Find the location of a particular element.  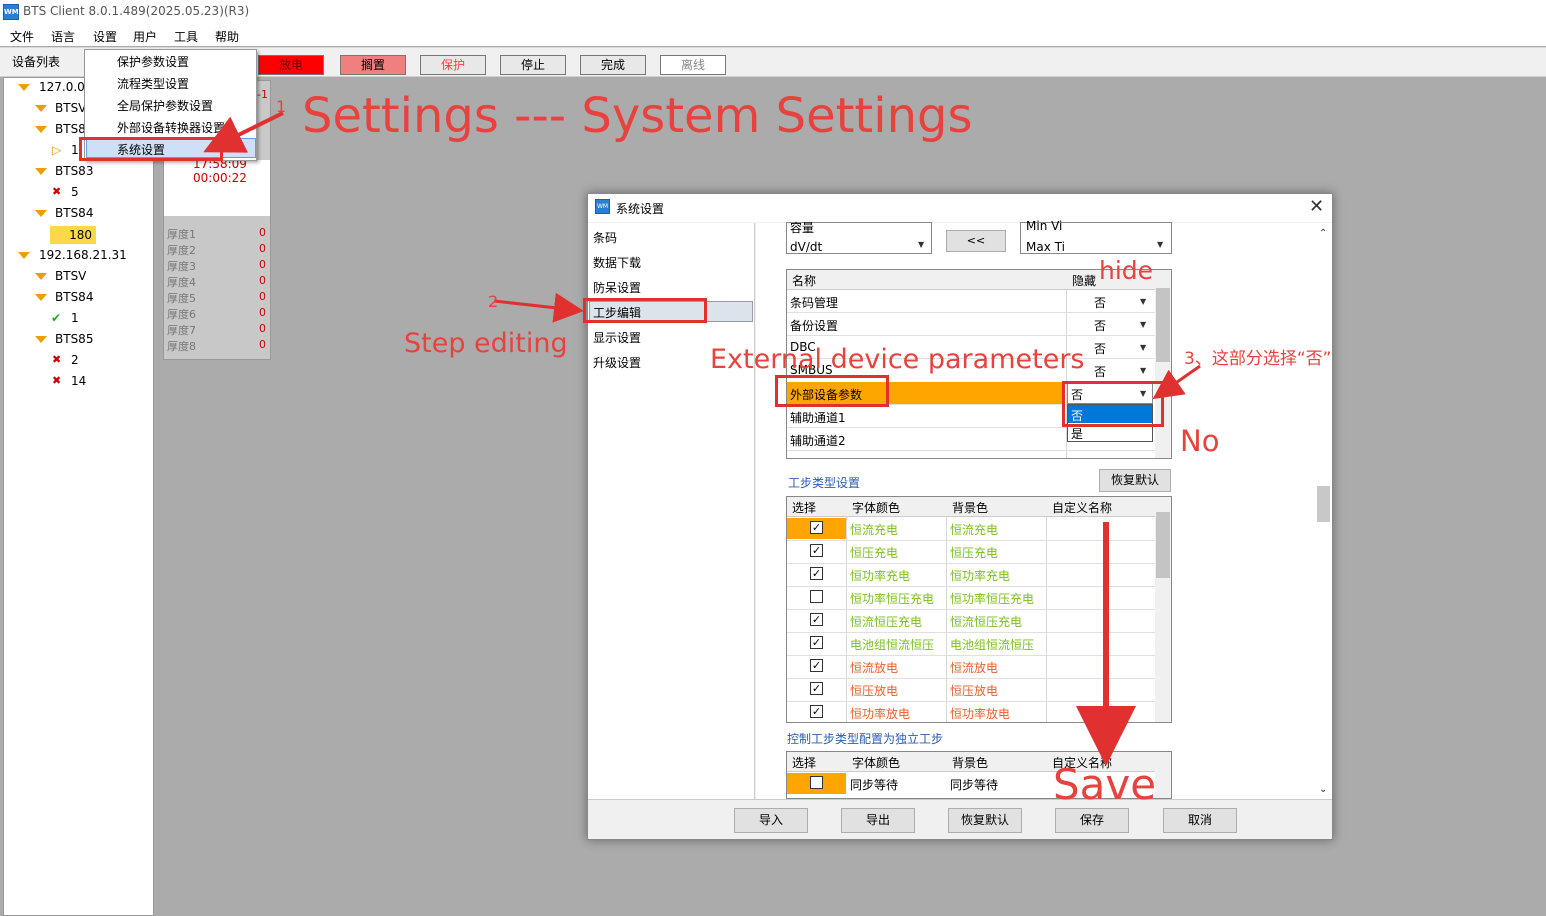

annotation-step-1-number: 1 is located at coordinates (281, 106).